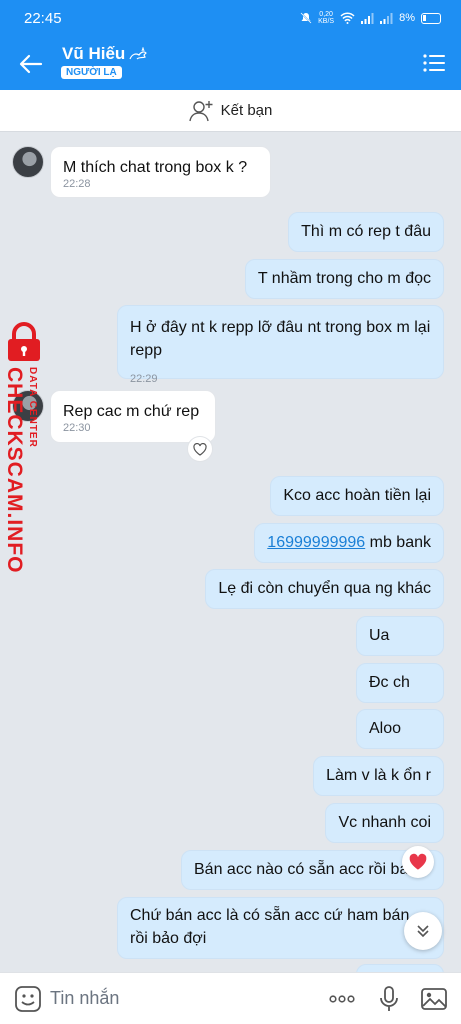 The height and width of the screenshot is (1024, 461). What do you see at coordinates (306, 18) in the screenshot?
I see `mute-icon` at bounding box center [306, 18].